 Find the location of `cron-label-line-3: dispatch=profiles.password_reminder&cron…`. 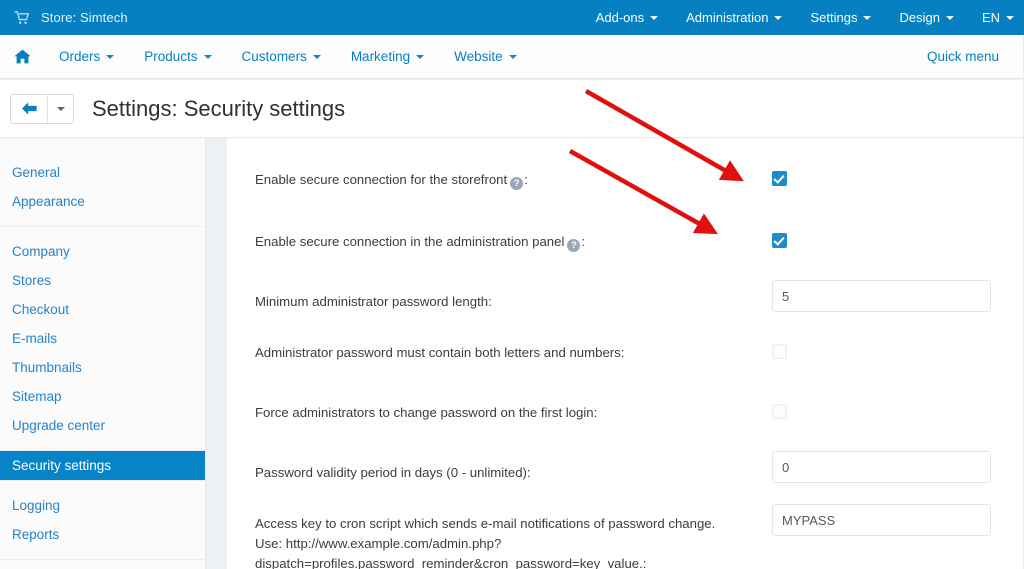

cron-label-line-3: dispatch=profiles.password_reminder&cron… is located at coordinates (451, 562).